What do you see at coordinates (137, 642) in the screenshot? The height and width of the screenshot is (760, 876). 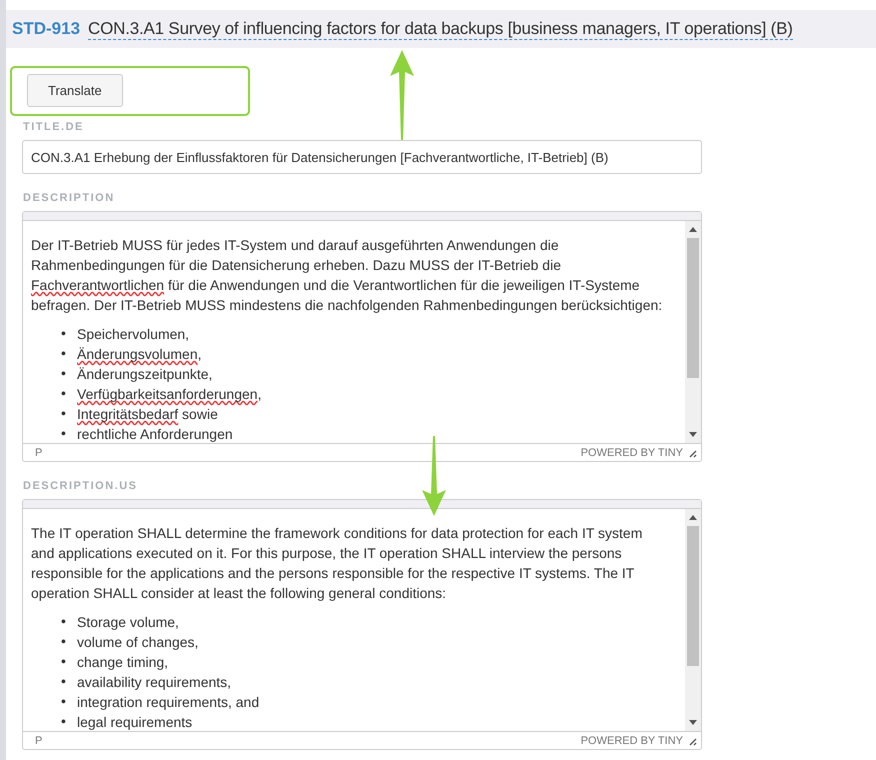 I see `list-item: volume of changes,` at bounding box center [137, 642].